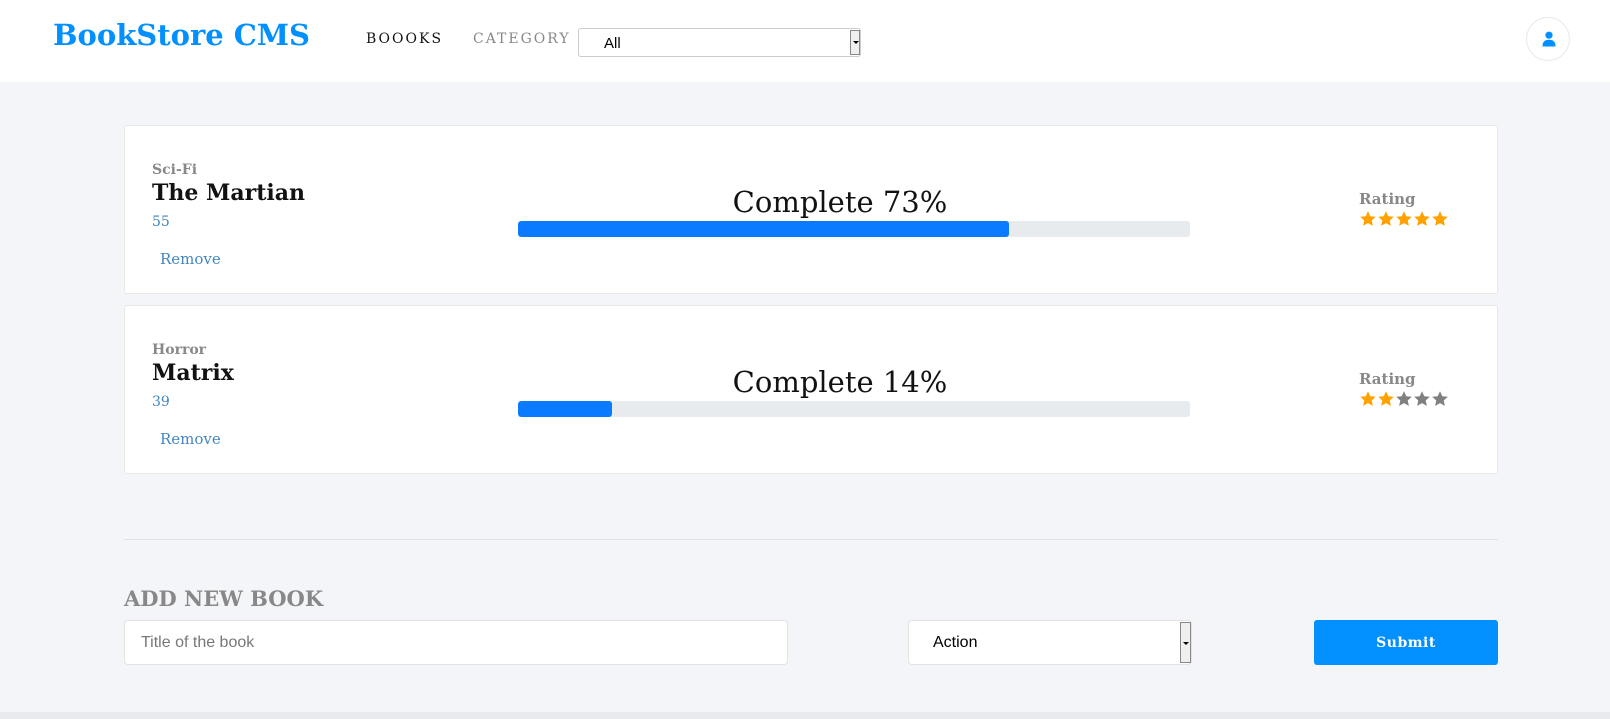  Describe the element at coordinates (179, 350) in the screenshot. I see `book-genre: Horror` at that location.